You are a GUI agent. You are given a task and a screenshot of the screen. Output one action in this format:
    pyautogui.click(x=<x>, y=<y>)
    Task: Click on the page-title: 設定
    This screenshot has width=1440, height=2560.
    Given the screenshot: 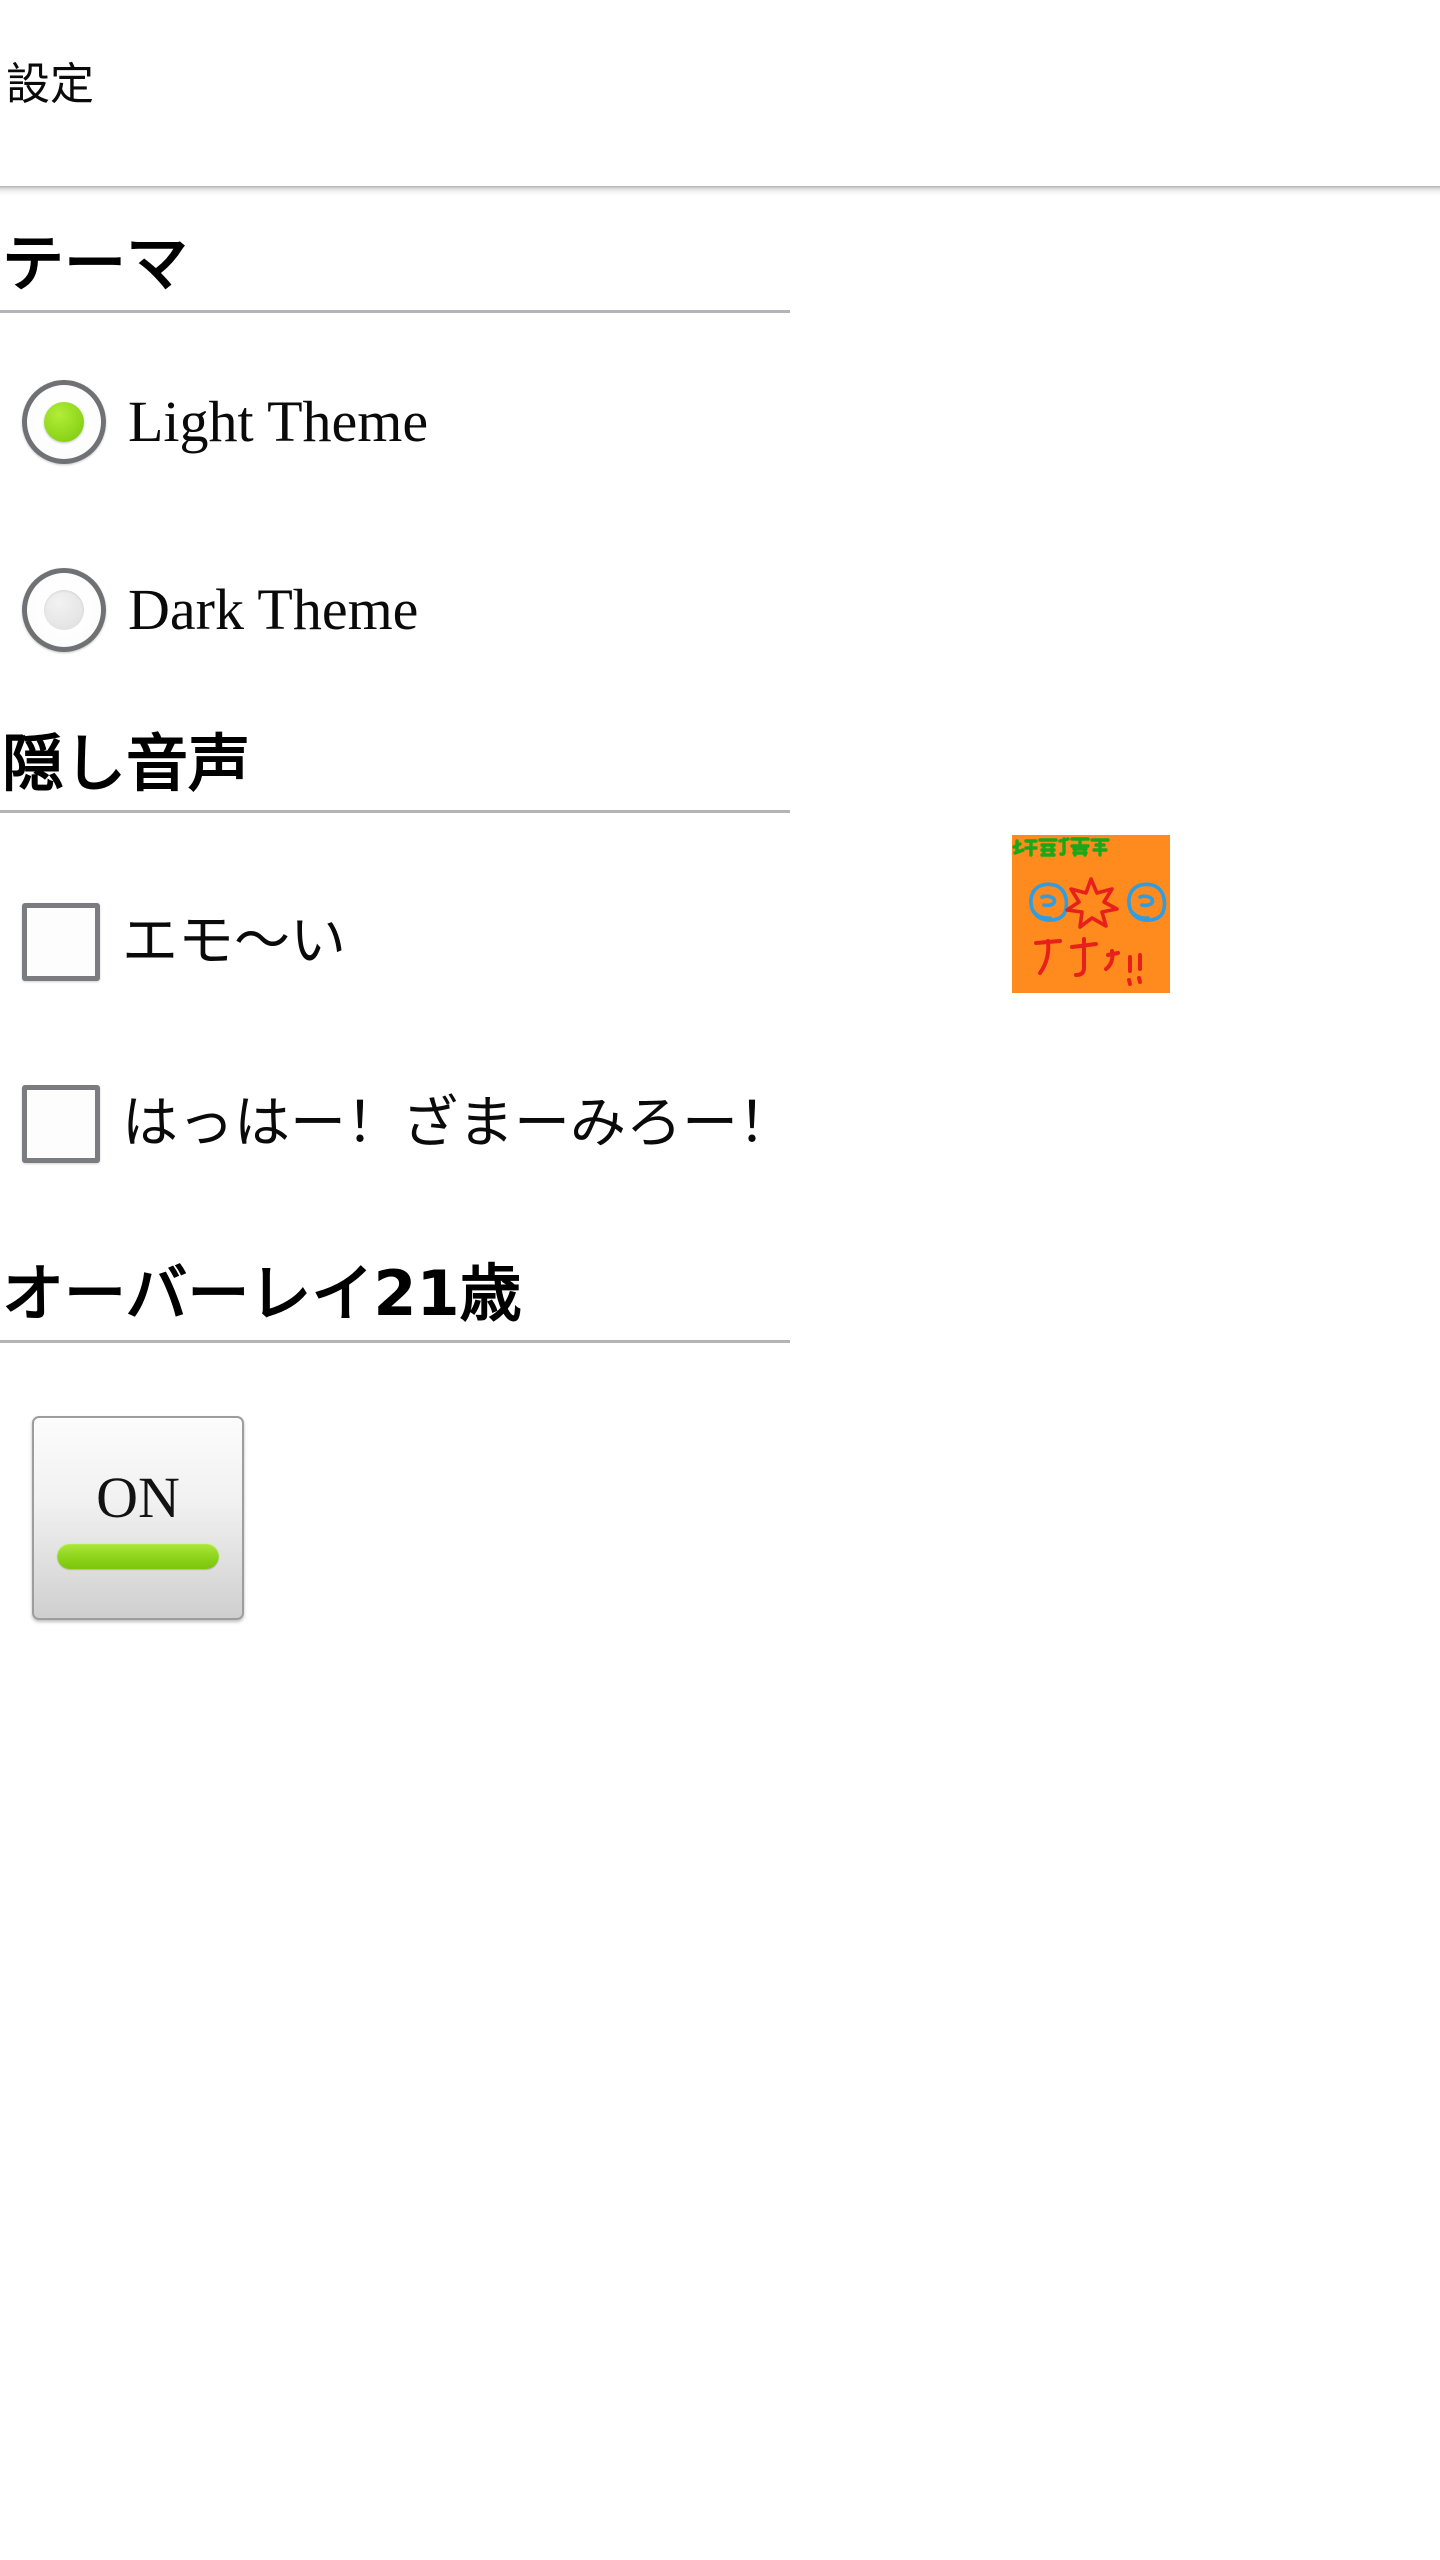 What is the action you would take?
    pyautogui.click(x=50, y=84)
    